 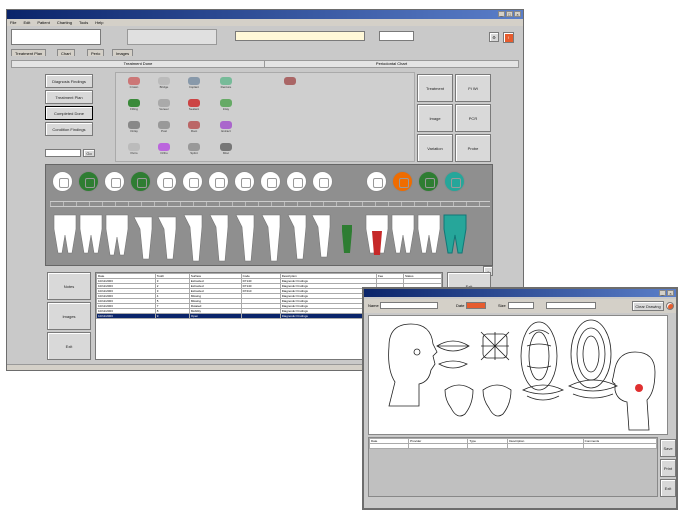 I want to click on tooth-chart, so click(x=269, y=215).